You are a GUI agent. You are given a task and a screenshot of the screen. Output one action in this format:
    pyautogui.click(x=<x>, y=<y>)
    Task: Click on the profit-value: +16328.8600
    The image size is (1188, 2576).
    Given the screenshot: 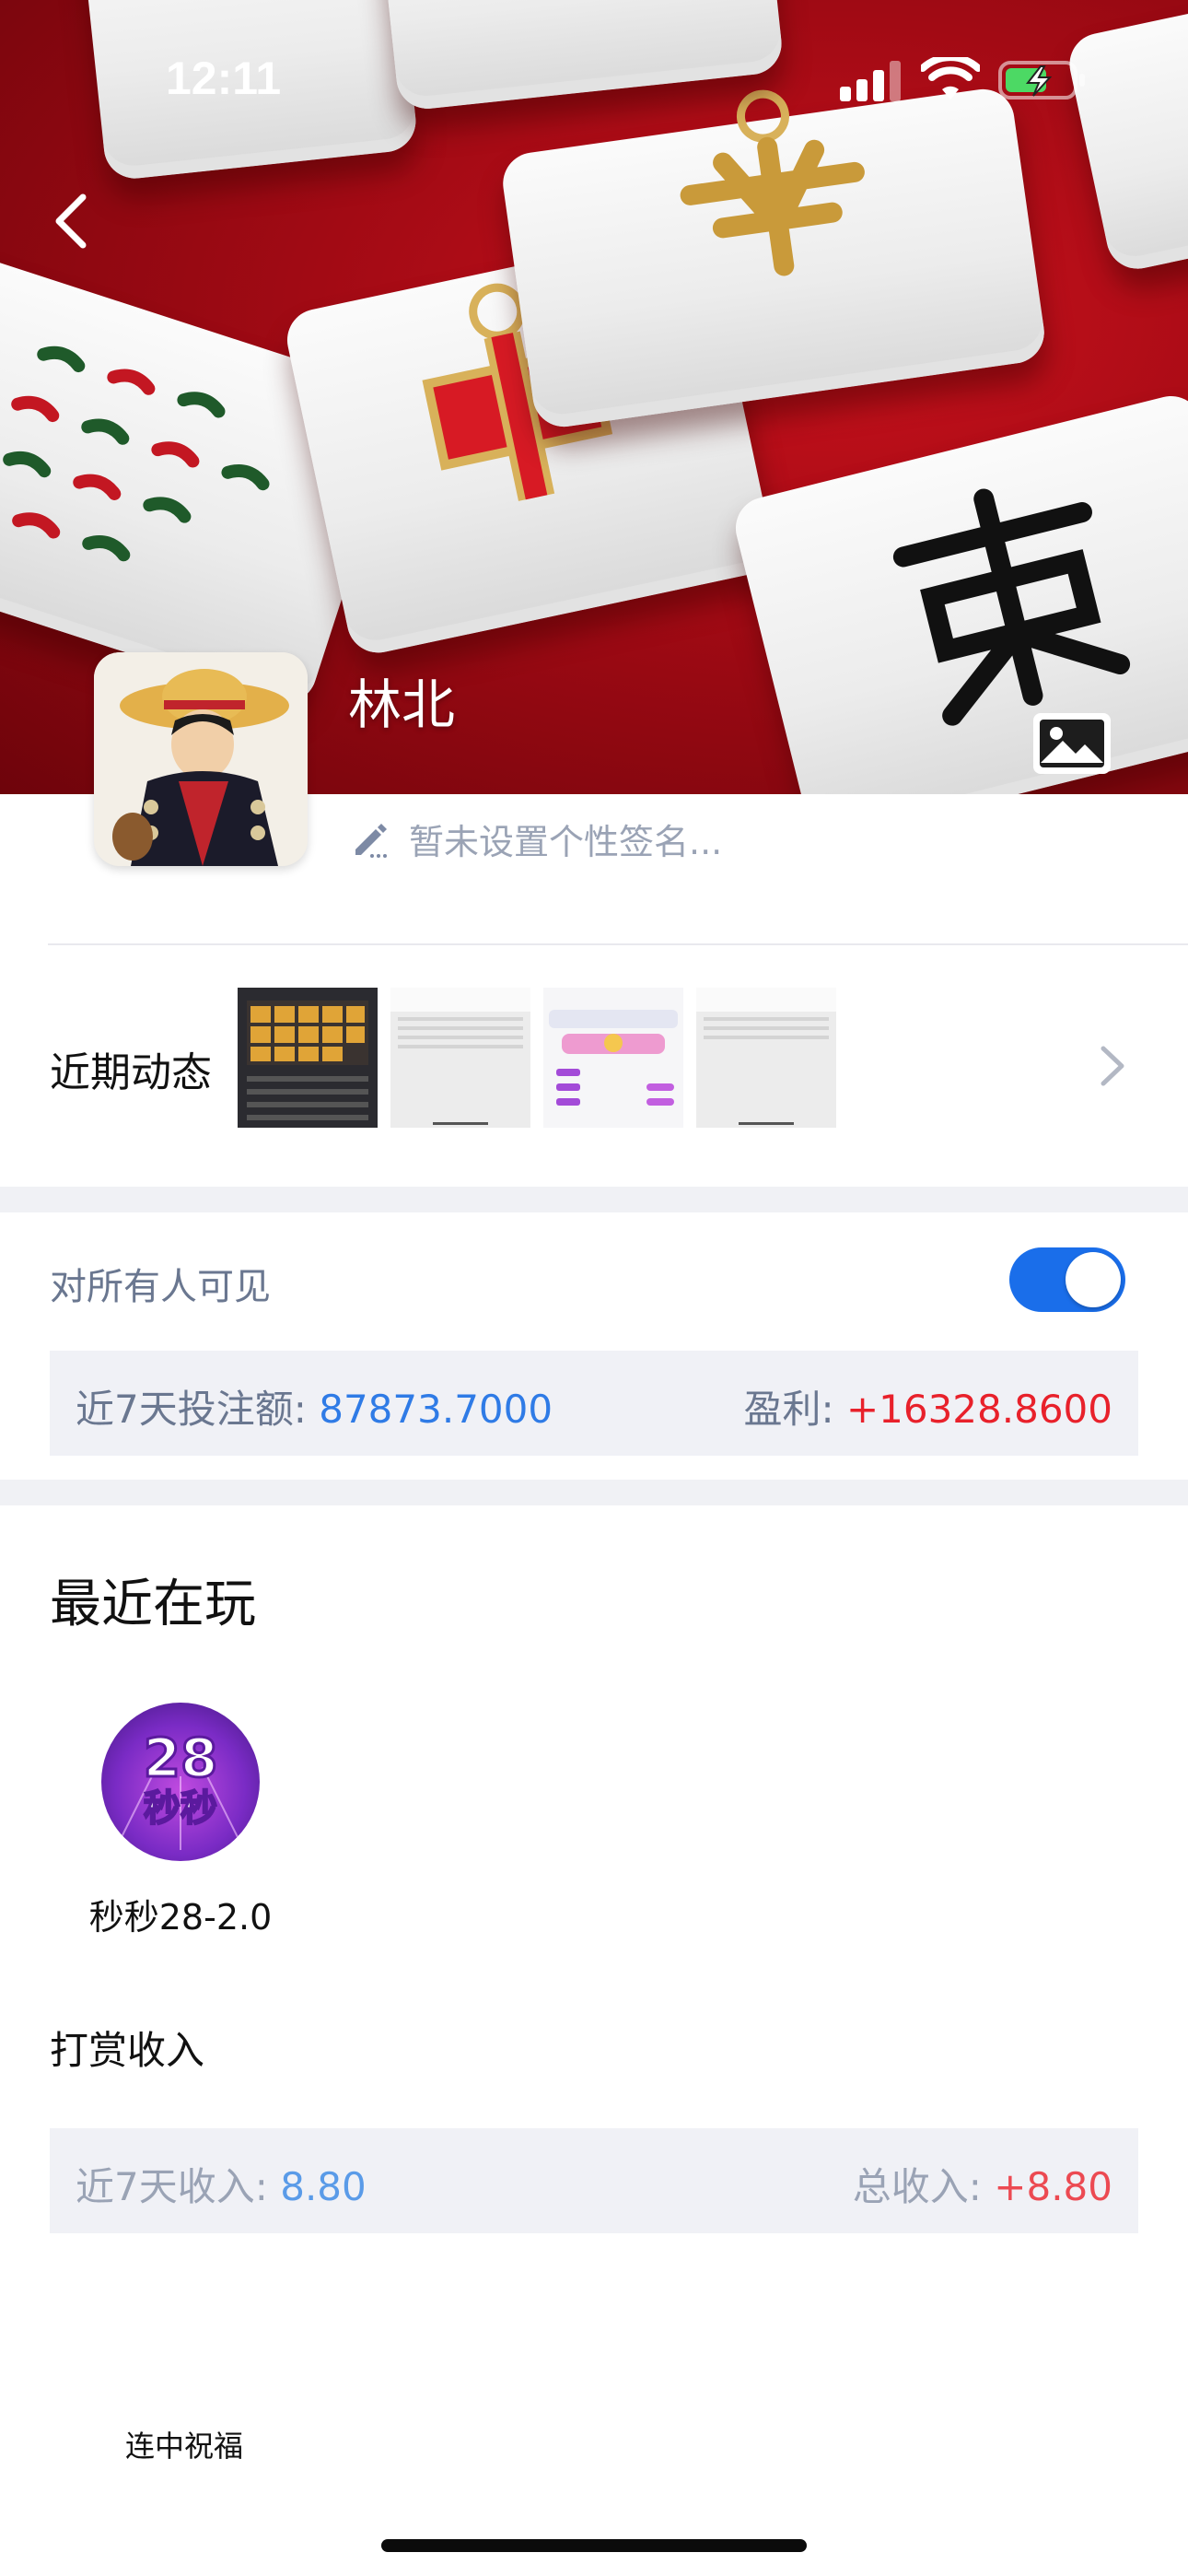 What is the action you would take?
    pyautogui.click(x=979, y=1409)
    